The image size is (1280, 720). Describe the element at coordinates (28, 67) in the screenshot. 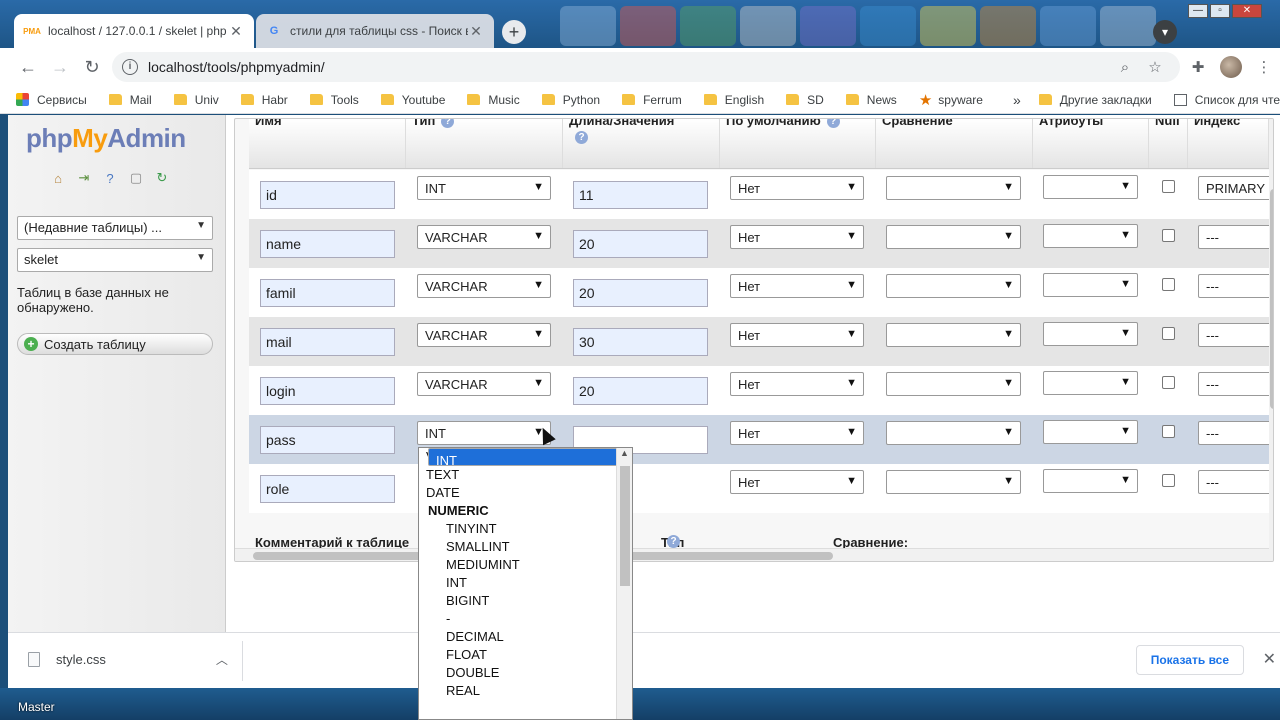

I see `back-icon: ←` at that location.